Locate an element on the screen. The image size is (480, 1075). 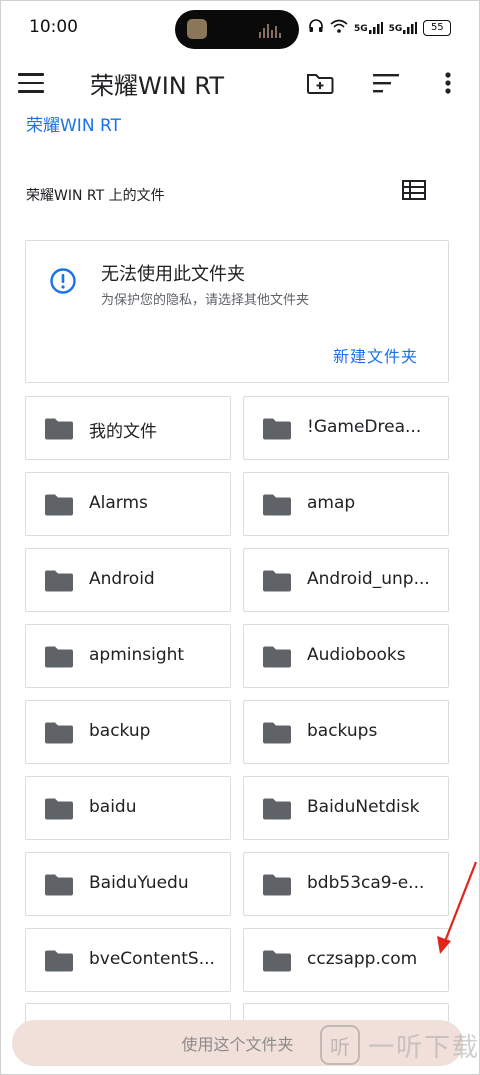
folder-name: backup is located at coordinates (120, 731).